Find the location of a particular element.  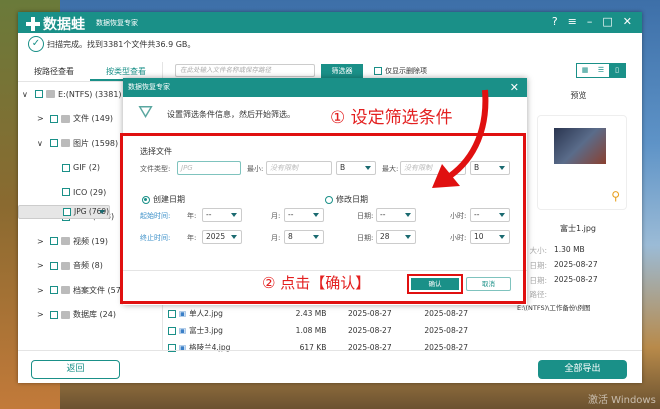

document-icon is located at coordinates (65, 118).